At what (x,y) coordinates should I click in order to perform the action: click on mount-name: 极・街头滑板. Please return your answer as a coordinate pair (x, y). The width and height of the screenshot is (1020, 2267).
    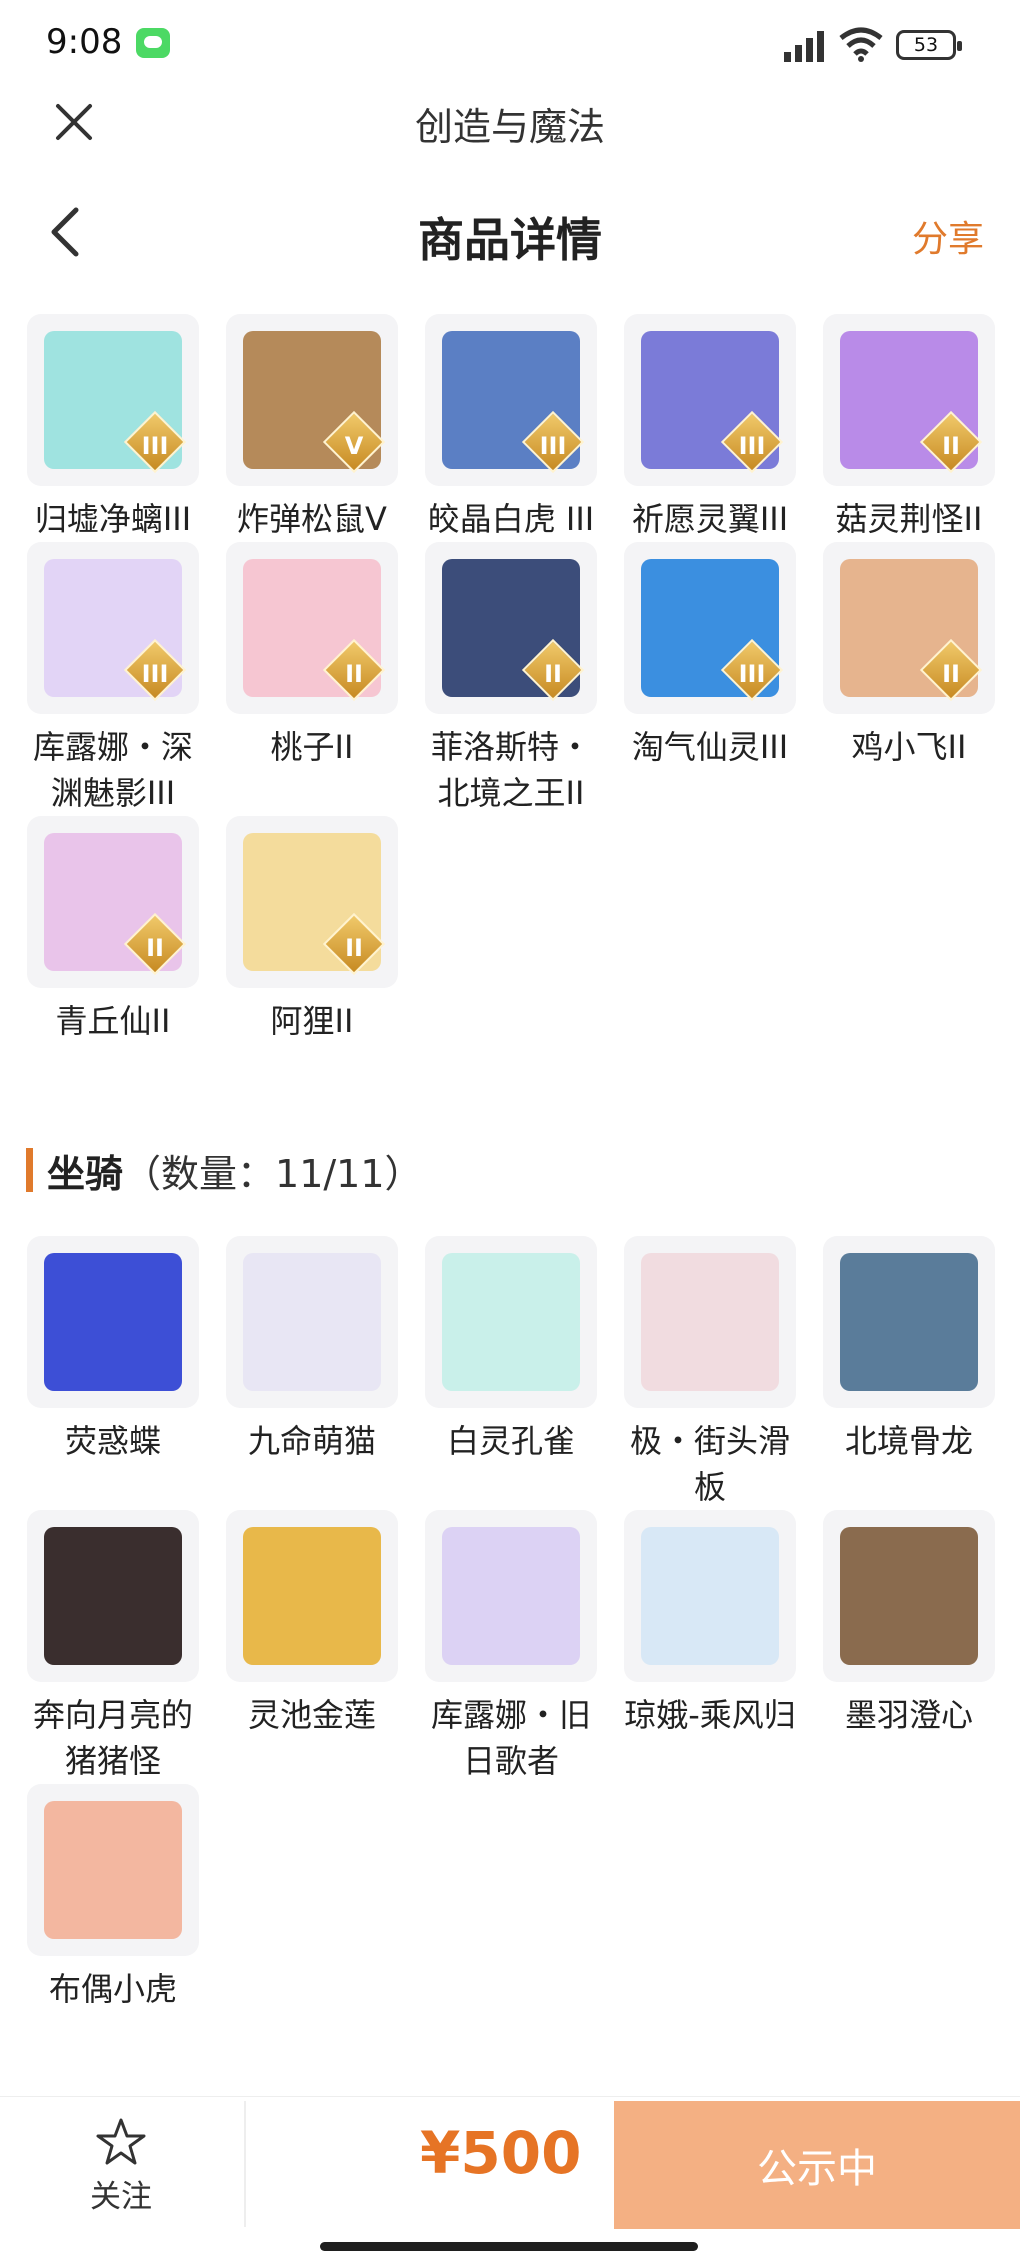
    Looking at the image, I should click on (709, 1464).